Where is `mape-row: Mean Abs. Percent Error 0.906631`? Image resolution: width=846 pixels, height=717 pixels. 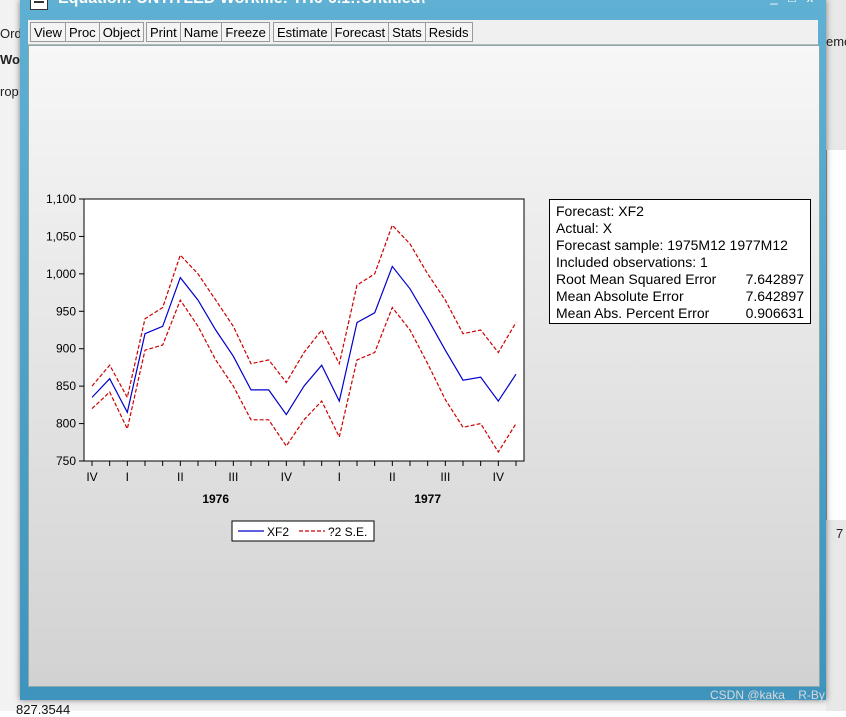
mape-row: Mean Abs. Percent Error 0.906631 is located at coordinates (680, 313).